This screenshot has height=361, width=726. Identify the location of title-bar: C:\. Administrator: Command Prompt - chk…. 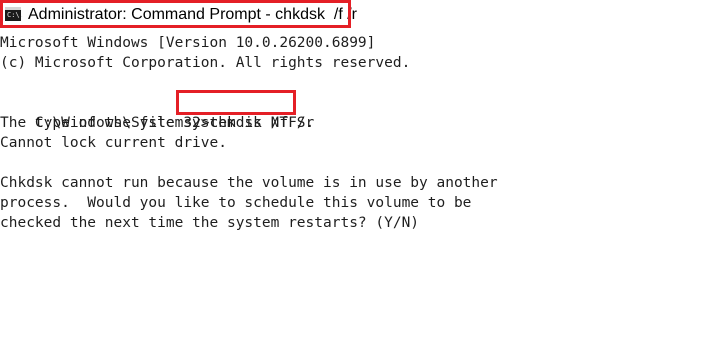
(363, 16).